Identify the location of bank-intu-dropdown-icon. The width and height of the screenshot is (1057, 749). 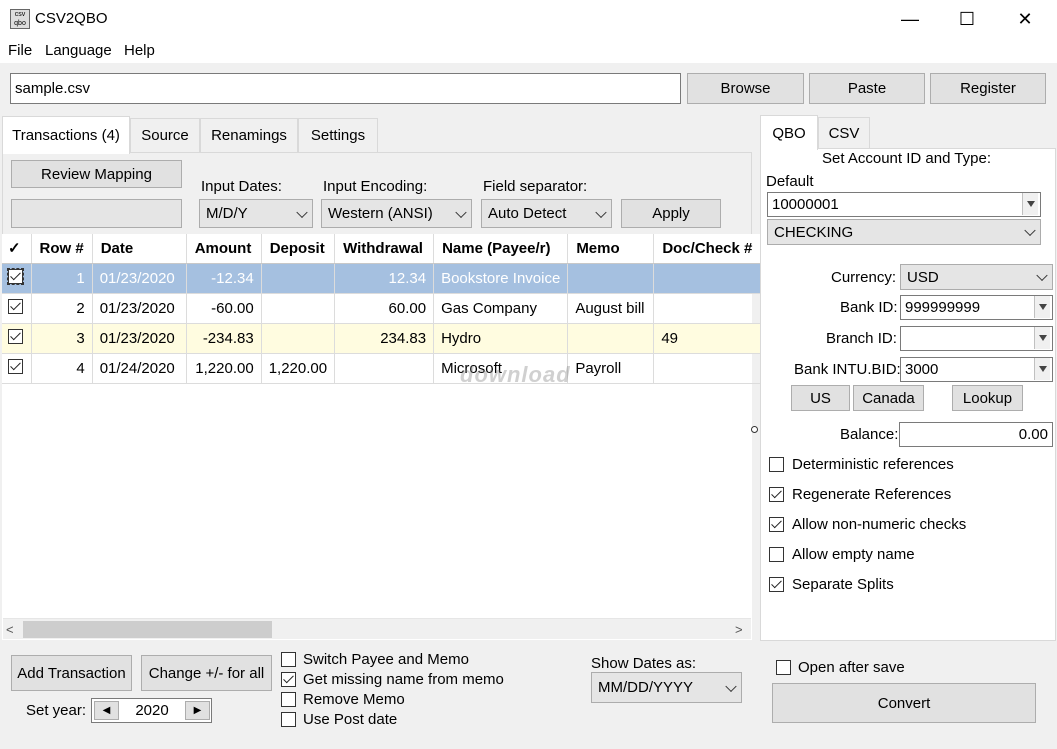
(1042, 369).